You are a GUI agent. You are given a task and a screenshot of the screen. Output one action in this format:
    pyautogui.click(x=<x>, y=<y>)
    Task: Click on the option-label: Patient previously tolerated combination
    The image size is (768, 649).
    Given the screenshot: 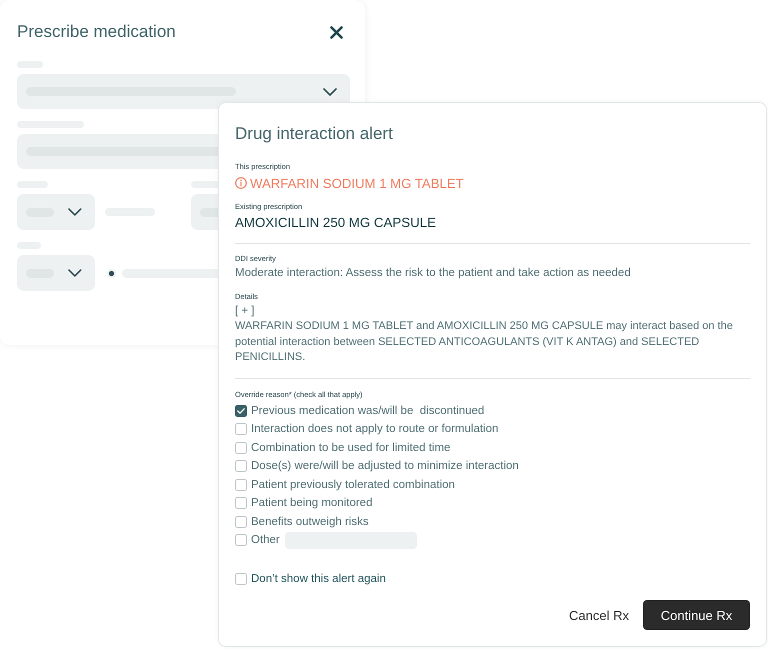 What is the action you would take?
    pyautogui.click(x=353, y=485)
    